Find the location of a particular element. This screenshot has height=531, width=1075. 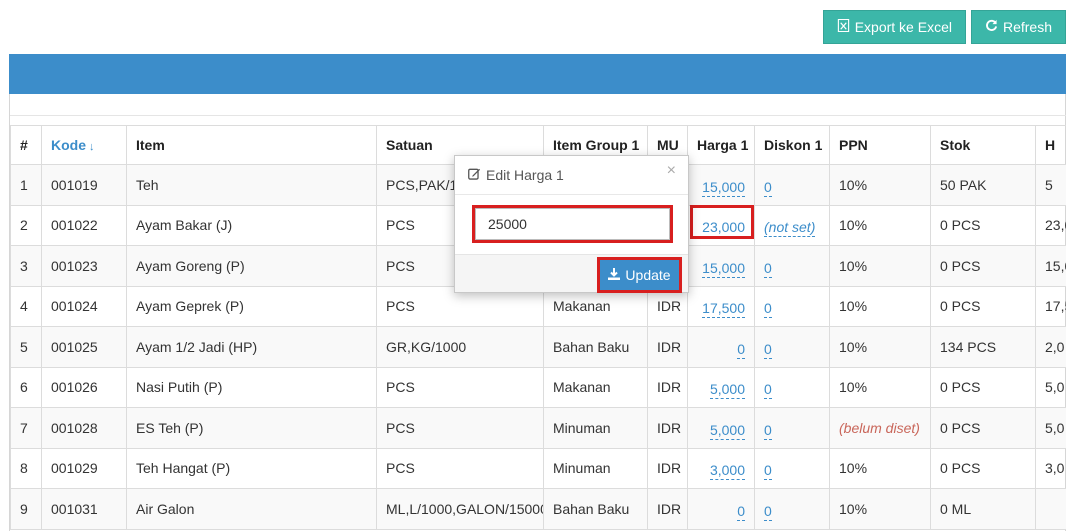

col-header-item: Item is located at coordinates (251, 145).